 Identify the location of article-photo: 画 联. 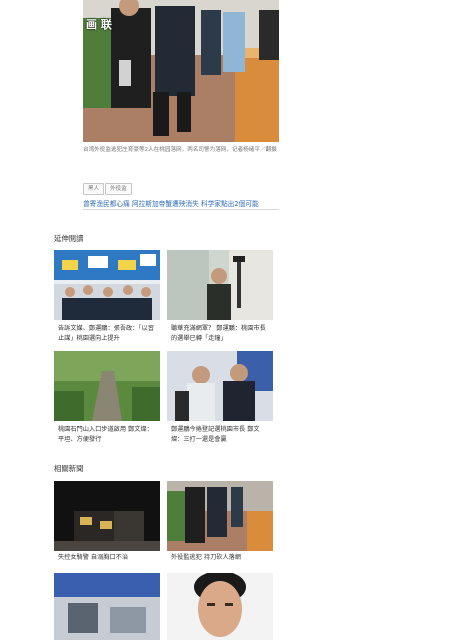
(181, 71).